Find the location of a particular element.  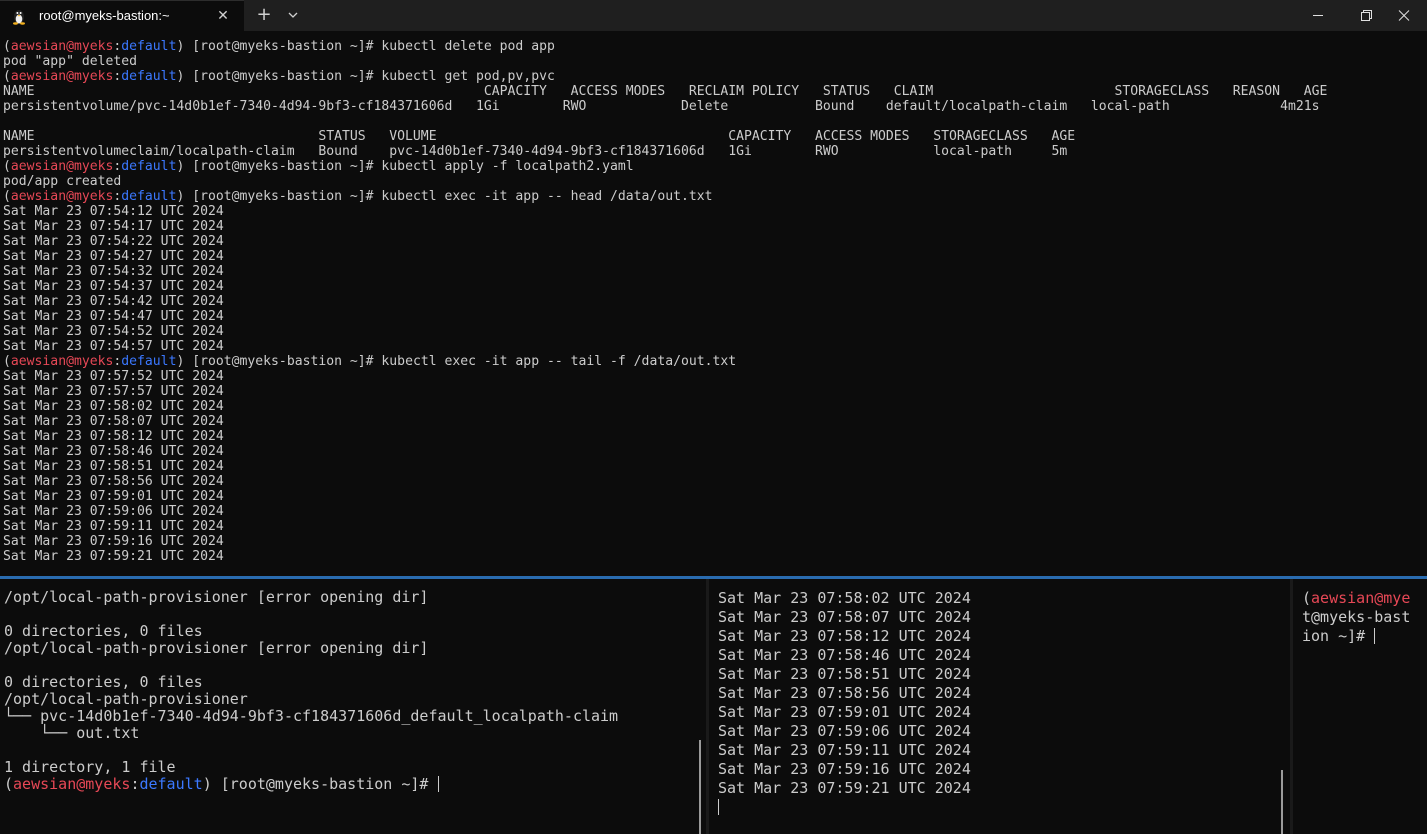

terminal-text: Sat Mar 23 07:54:27 UTC 2024 is located at coordinates (113, 256).